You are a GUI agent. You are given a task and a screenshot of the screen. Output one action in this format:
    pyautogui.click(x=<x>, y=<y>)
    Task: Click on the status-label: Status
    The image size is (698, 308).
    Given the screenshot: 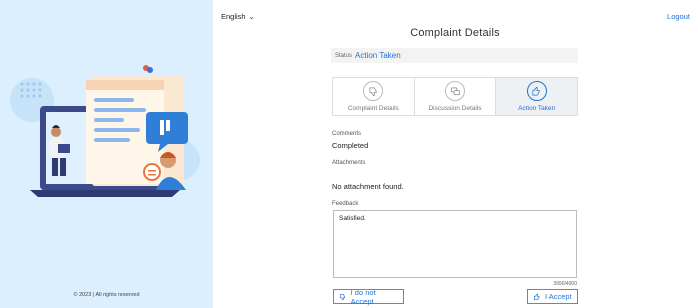 What is the action you would take?
    pyautogui.click(x=344, y=55)
    